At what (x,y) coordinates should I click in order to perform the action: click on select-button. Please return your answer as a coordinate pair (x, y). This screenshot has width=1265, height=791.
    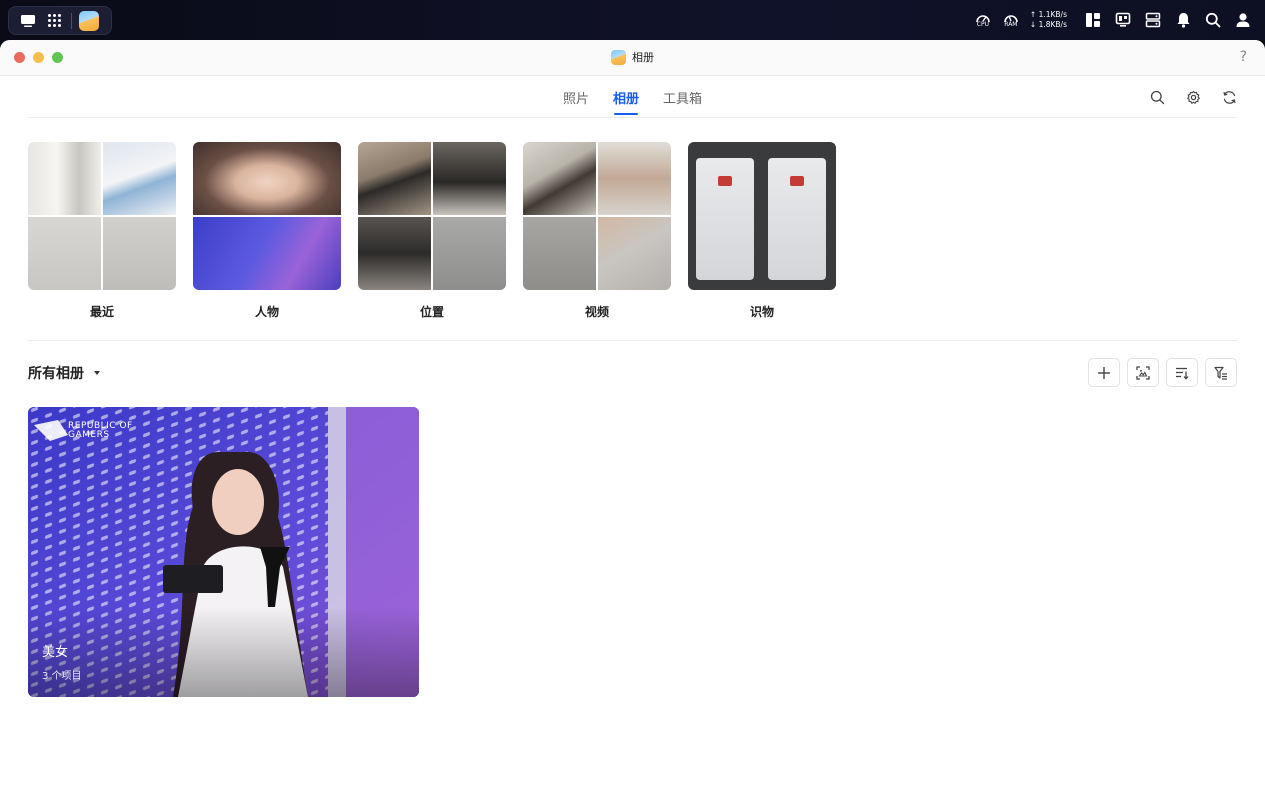
    Looking at the image, I should click on (1143, 372).